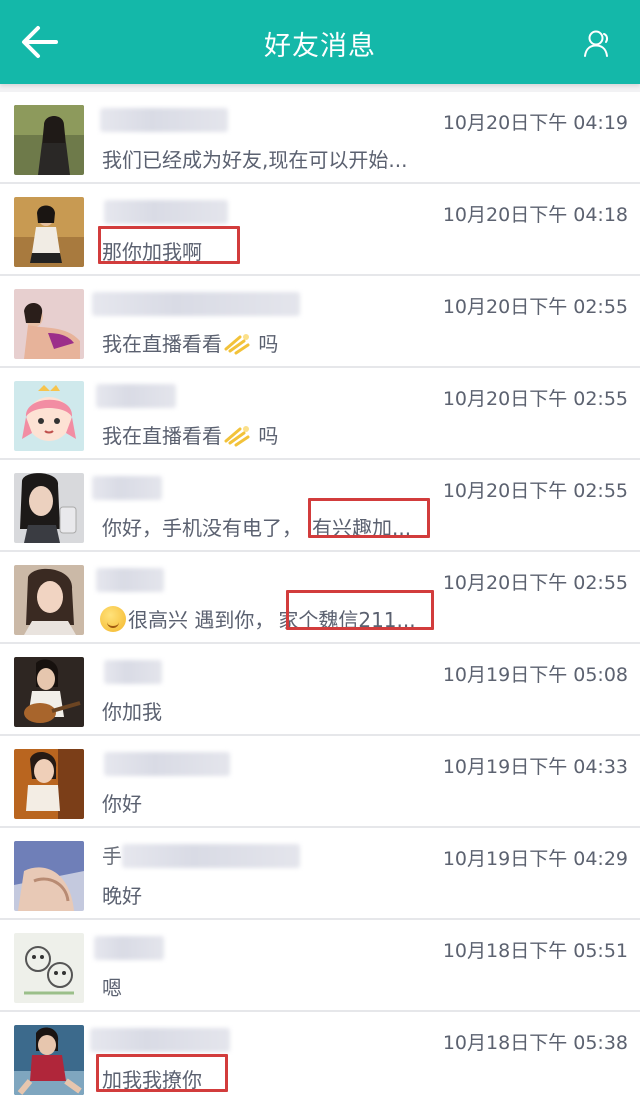 Image resolution: width=640 pixels, height=1112 pixels. What do you see at coordinates (112, 988) in the screenshot?
I see `message-preview: 嗯` at bounding box center [112, 988].